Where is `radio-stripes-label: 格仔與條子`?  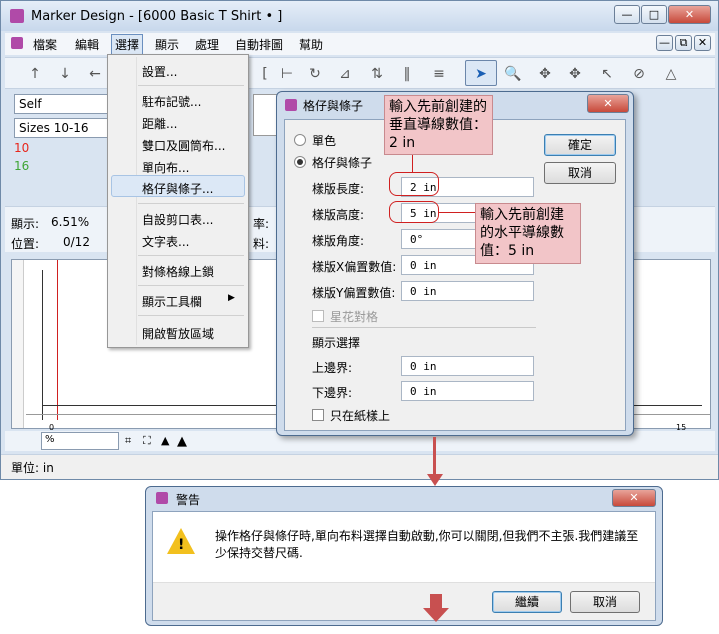
radio-stripes-label: 格仔與條子 is located at coordinates (342, 163).